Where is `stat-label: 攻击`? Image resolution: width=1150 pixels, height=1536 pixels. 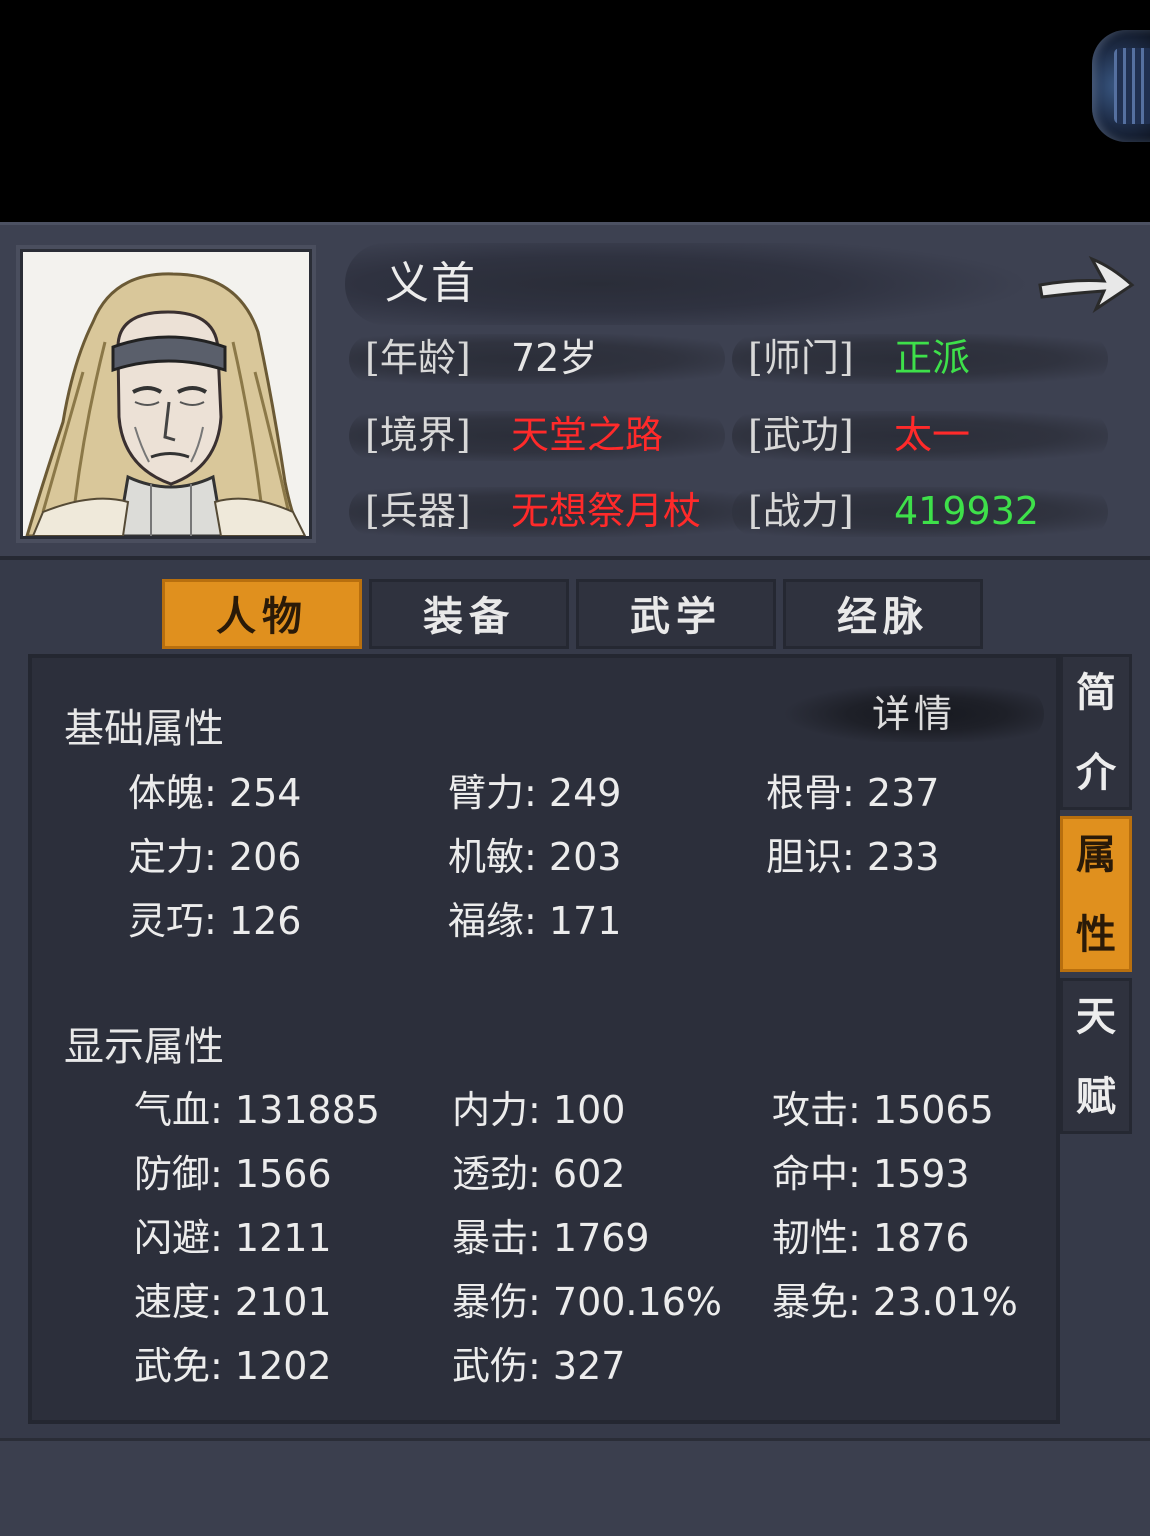
stat-label: 攻击 is located at coordinates (810, 1110).